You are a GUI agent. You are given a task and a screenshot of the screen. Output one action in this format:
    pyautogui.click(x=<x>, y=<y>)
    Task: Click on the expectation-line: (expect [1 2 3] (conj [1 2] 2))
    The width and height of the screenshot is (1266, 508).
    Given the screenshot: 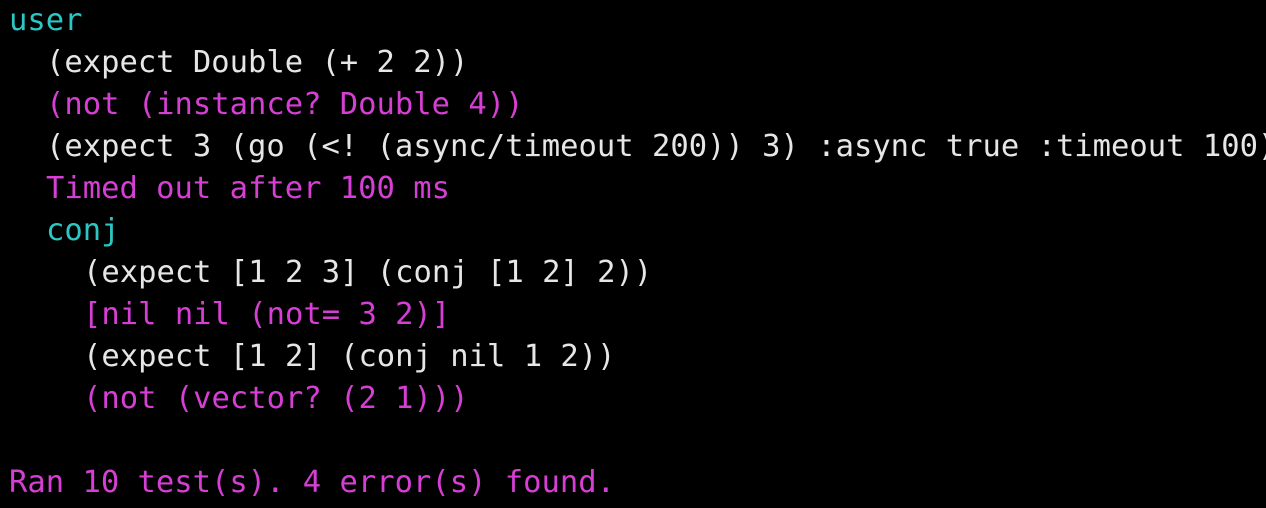 What is the action you would take?
    pyautogui.click(x=368, y=272)
    